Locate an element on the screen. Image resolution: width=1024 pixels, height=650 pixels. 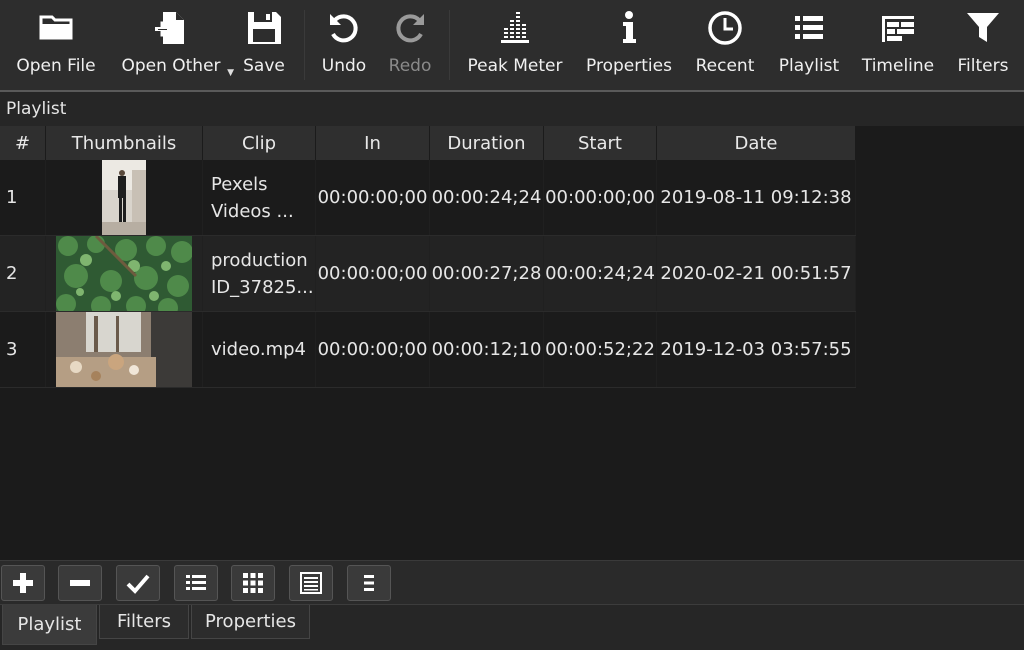
properties-button: Properties is located at coordinates (629, 45).